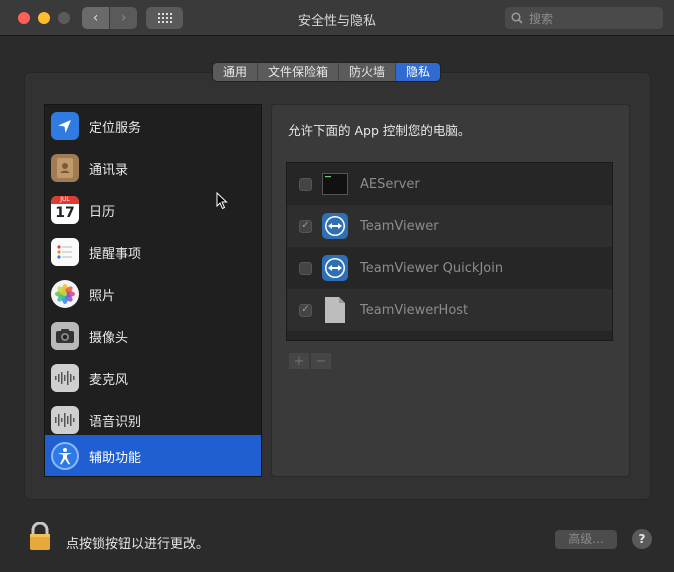 The height and width of the screenshot is (572, 674). What do you see at coordinates (321, 361) in the screenshot?
I see `remove-app-button: −` at bounding box center [321, 361].